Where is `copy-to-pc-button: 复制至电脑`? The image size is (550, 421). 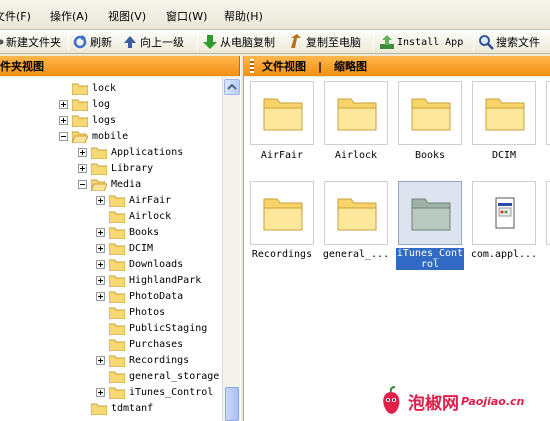
copy-to-pc-button: 复制至电脑 is located at coordinates (324, 42).